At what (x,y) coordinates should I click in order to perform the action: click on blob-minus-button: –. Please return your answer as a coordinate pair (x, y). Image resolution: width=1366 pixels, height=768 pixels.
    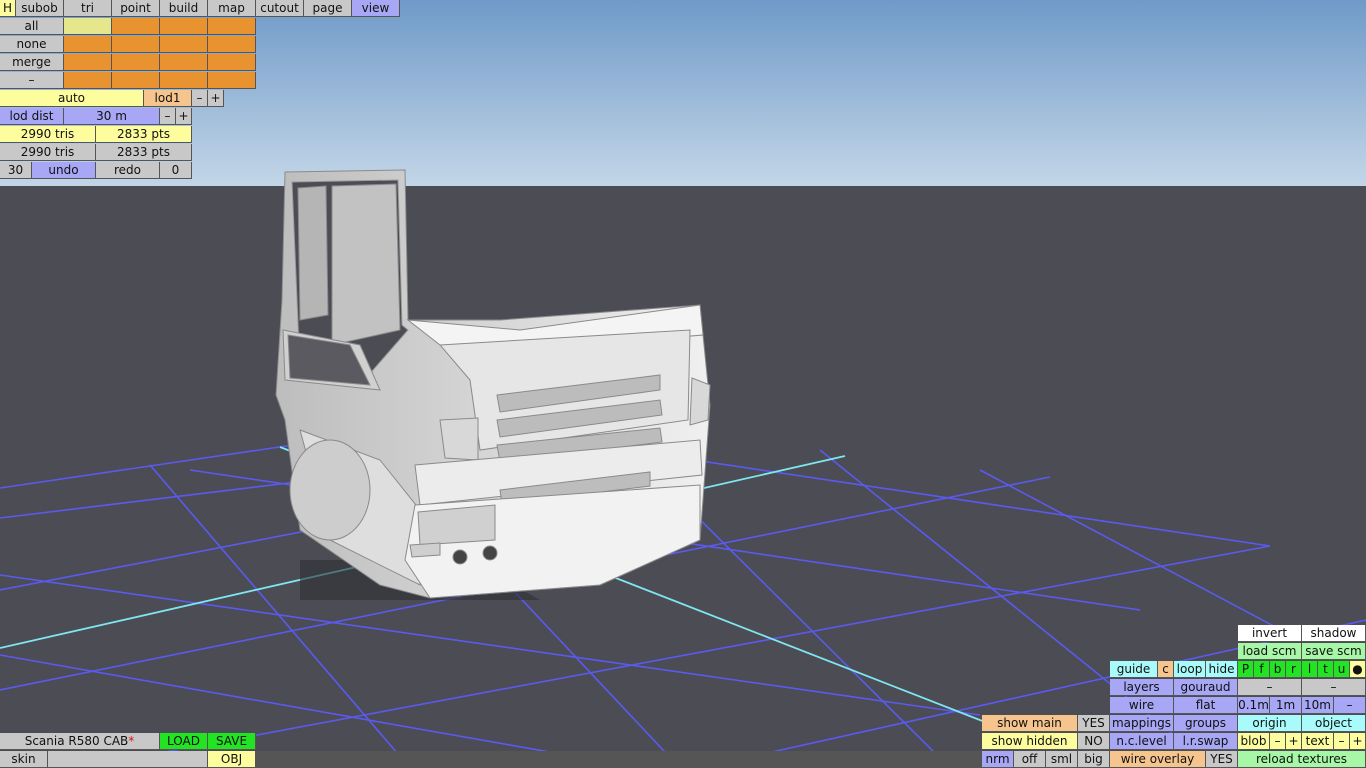
    Looking at the image, I should click on (1278, 741).